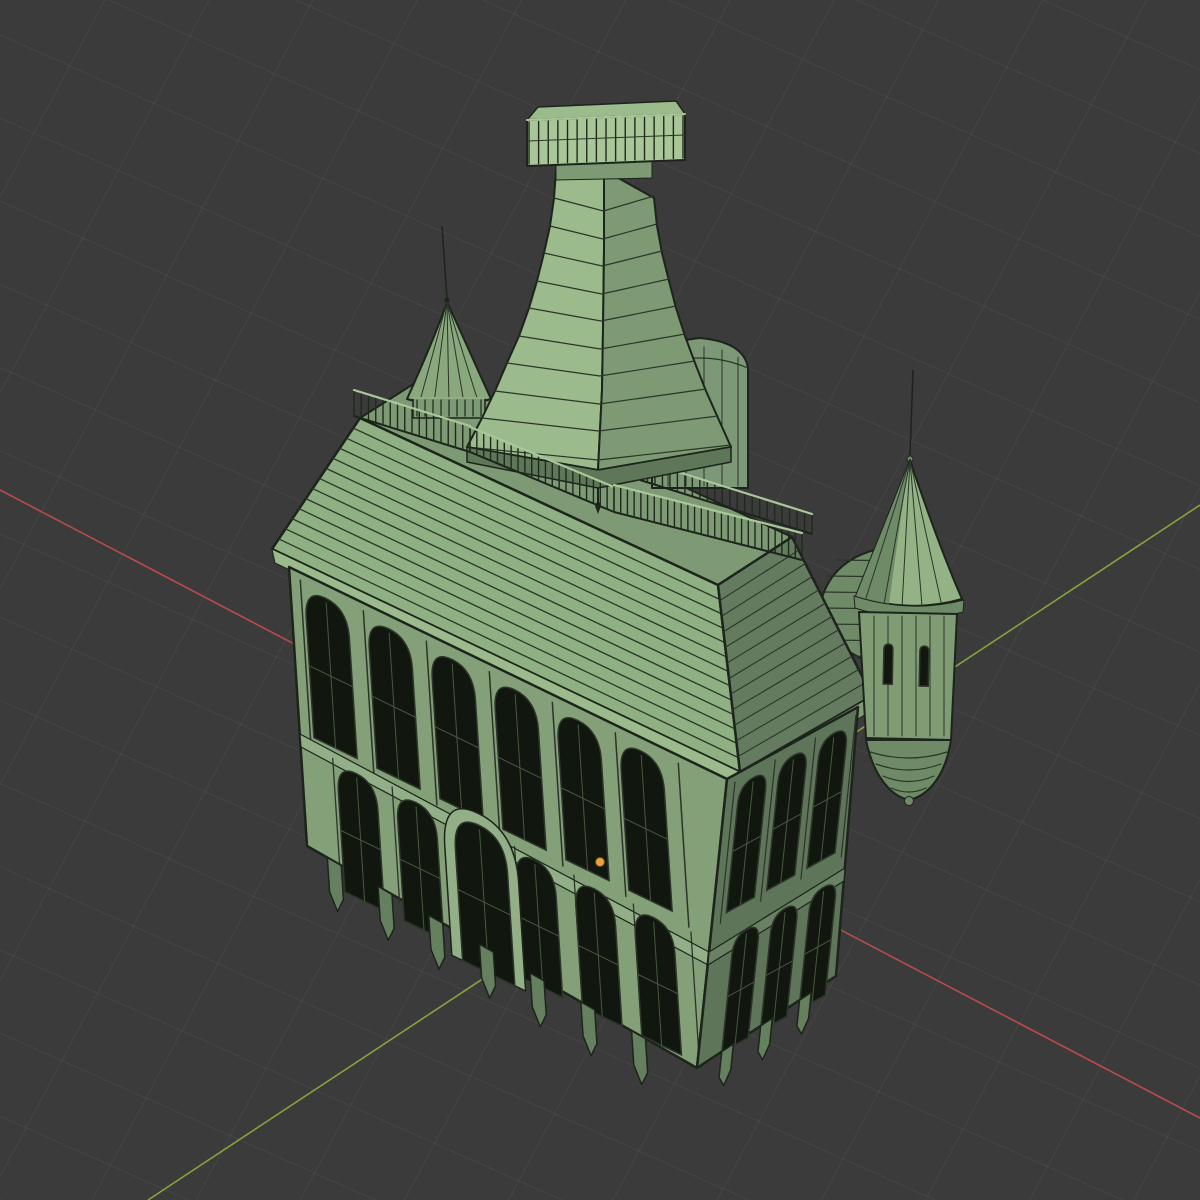 This screenshot has height=1200, width=1200. I want to click on spire-right-face, so click(664, 320).